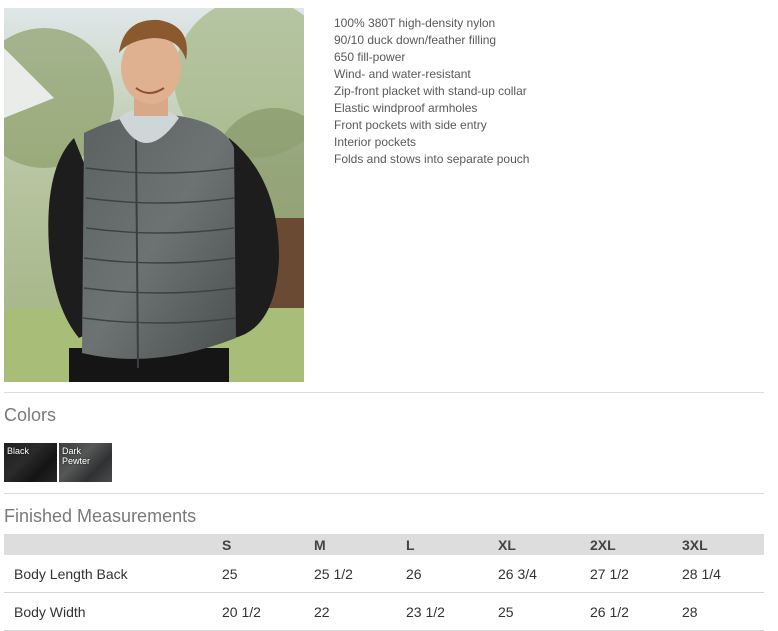  I want to click on size-header: 3XL, so click(723, 544).